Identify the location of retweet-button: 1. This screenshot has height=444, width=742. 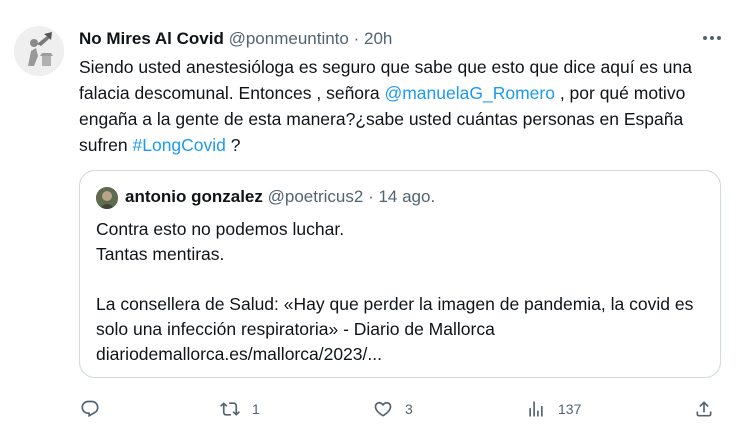
(240, 409).